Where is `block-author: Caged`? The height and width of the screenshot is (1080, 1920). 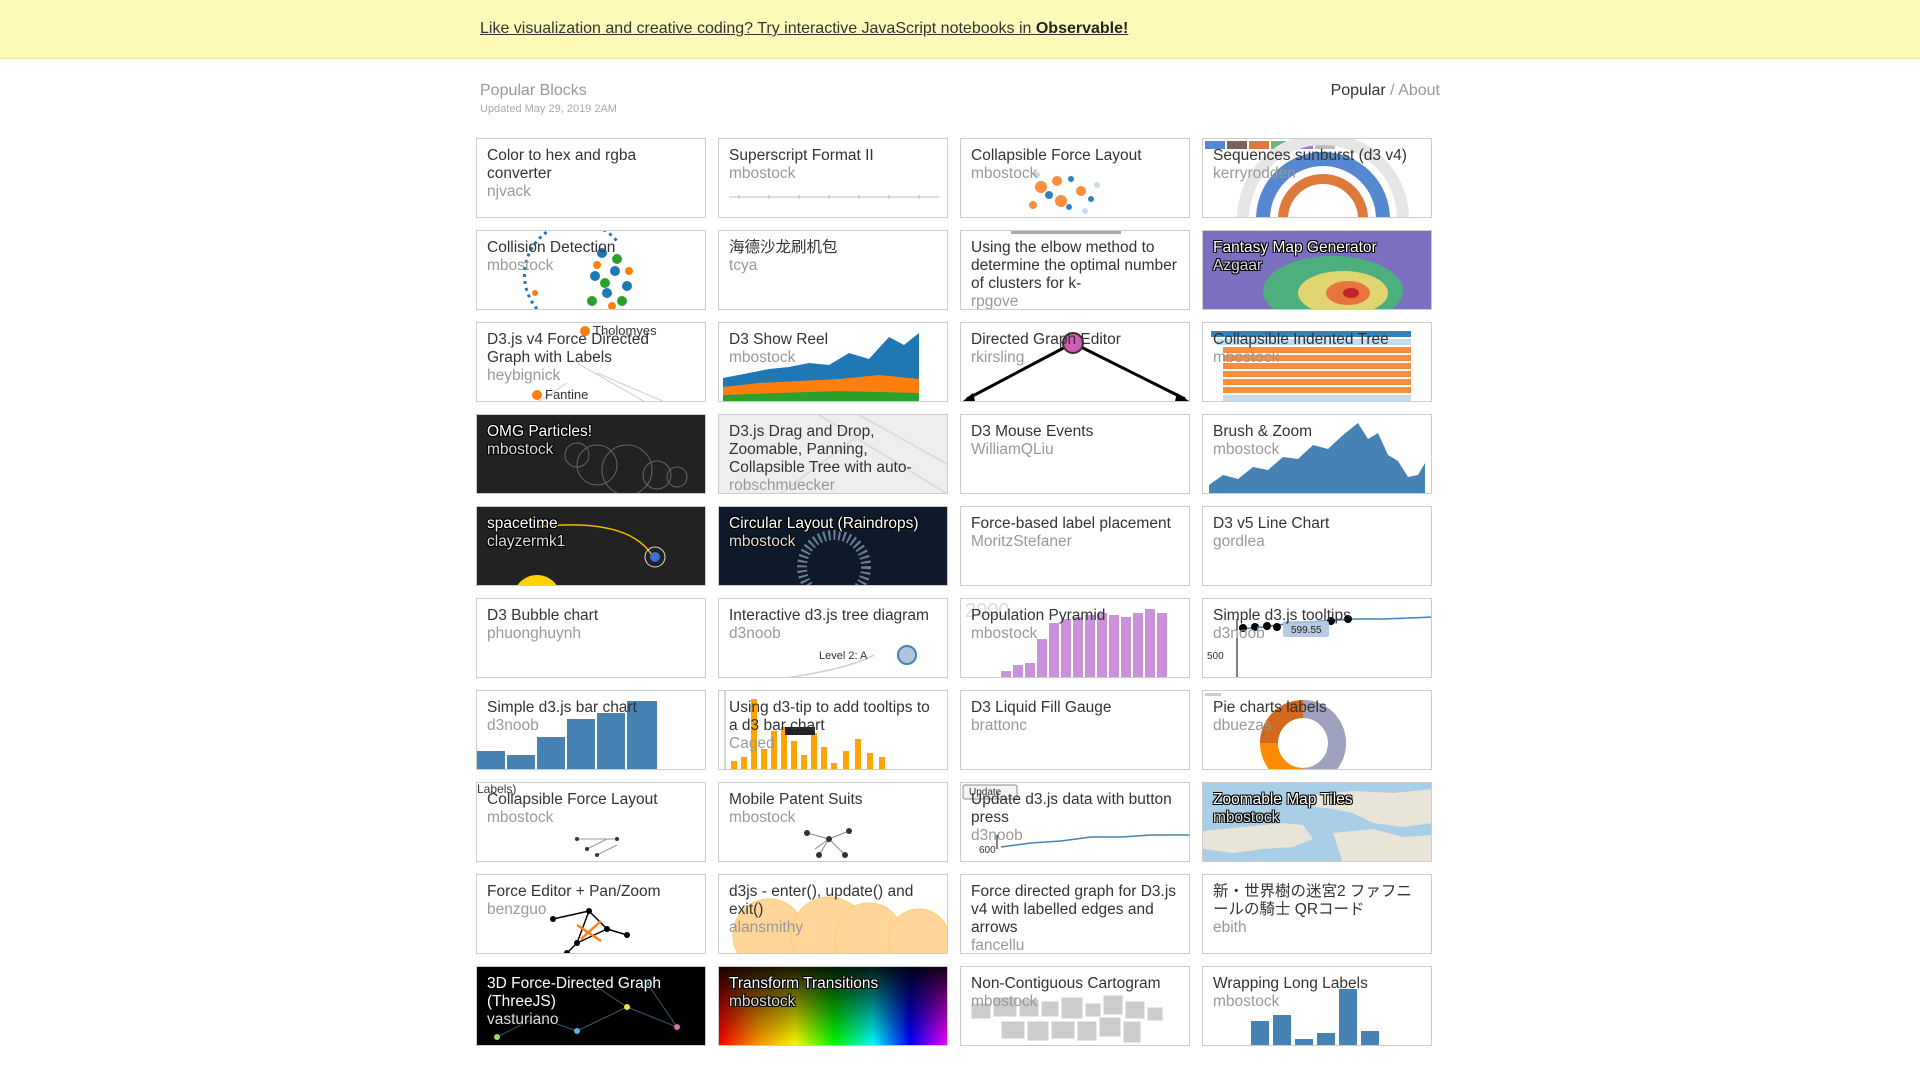
block-author: Caged is located at coordinates (752, 743).